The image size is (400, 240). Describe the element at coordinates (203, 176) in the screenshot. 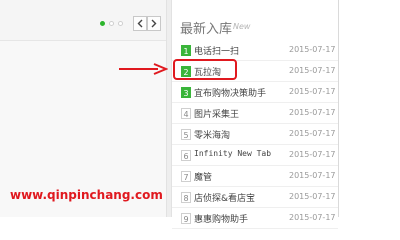

I see `item-name: 魔管` at that location.